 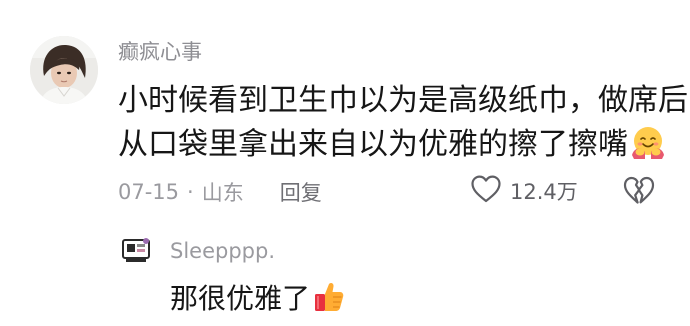 What do you see at coordinates (240, 298) in the screenshot?
I see `reply-text-content: 那很优雅了` at bounding box center [240, 298].